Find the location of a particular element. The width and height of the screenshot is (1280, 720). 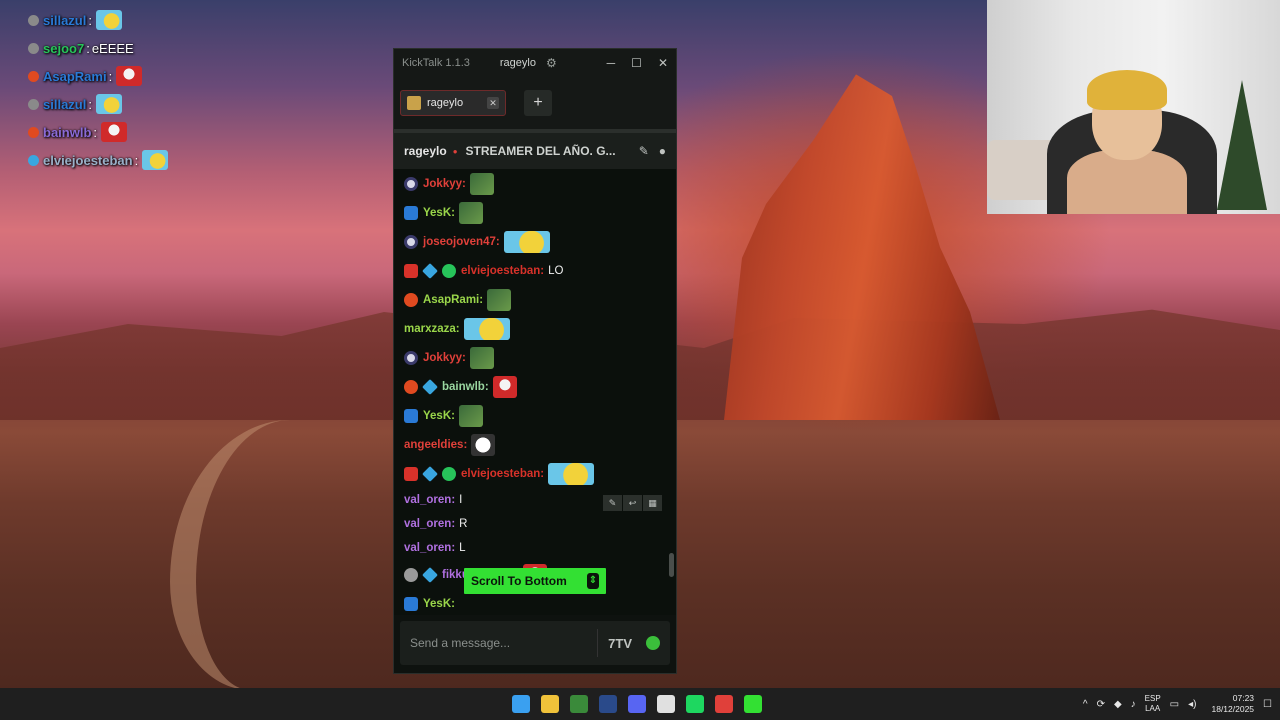

sync-icon: ⟳ is located at coordinates (1101, 704).